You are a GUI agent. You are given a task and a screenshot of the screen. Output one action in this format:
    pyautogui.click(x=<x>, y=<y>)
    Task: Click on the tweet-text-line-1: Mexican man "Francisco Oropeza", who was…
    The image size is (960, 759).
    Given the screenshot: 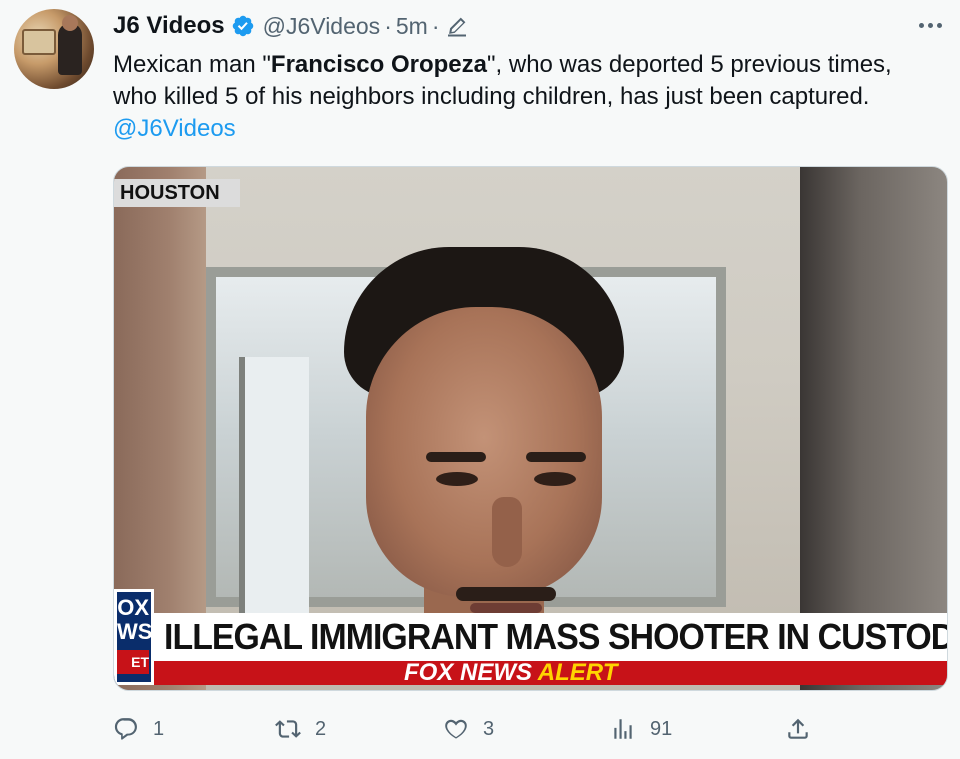 What is the action you would take?
    pyautogui.click(x=530, y=65)
    